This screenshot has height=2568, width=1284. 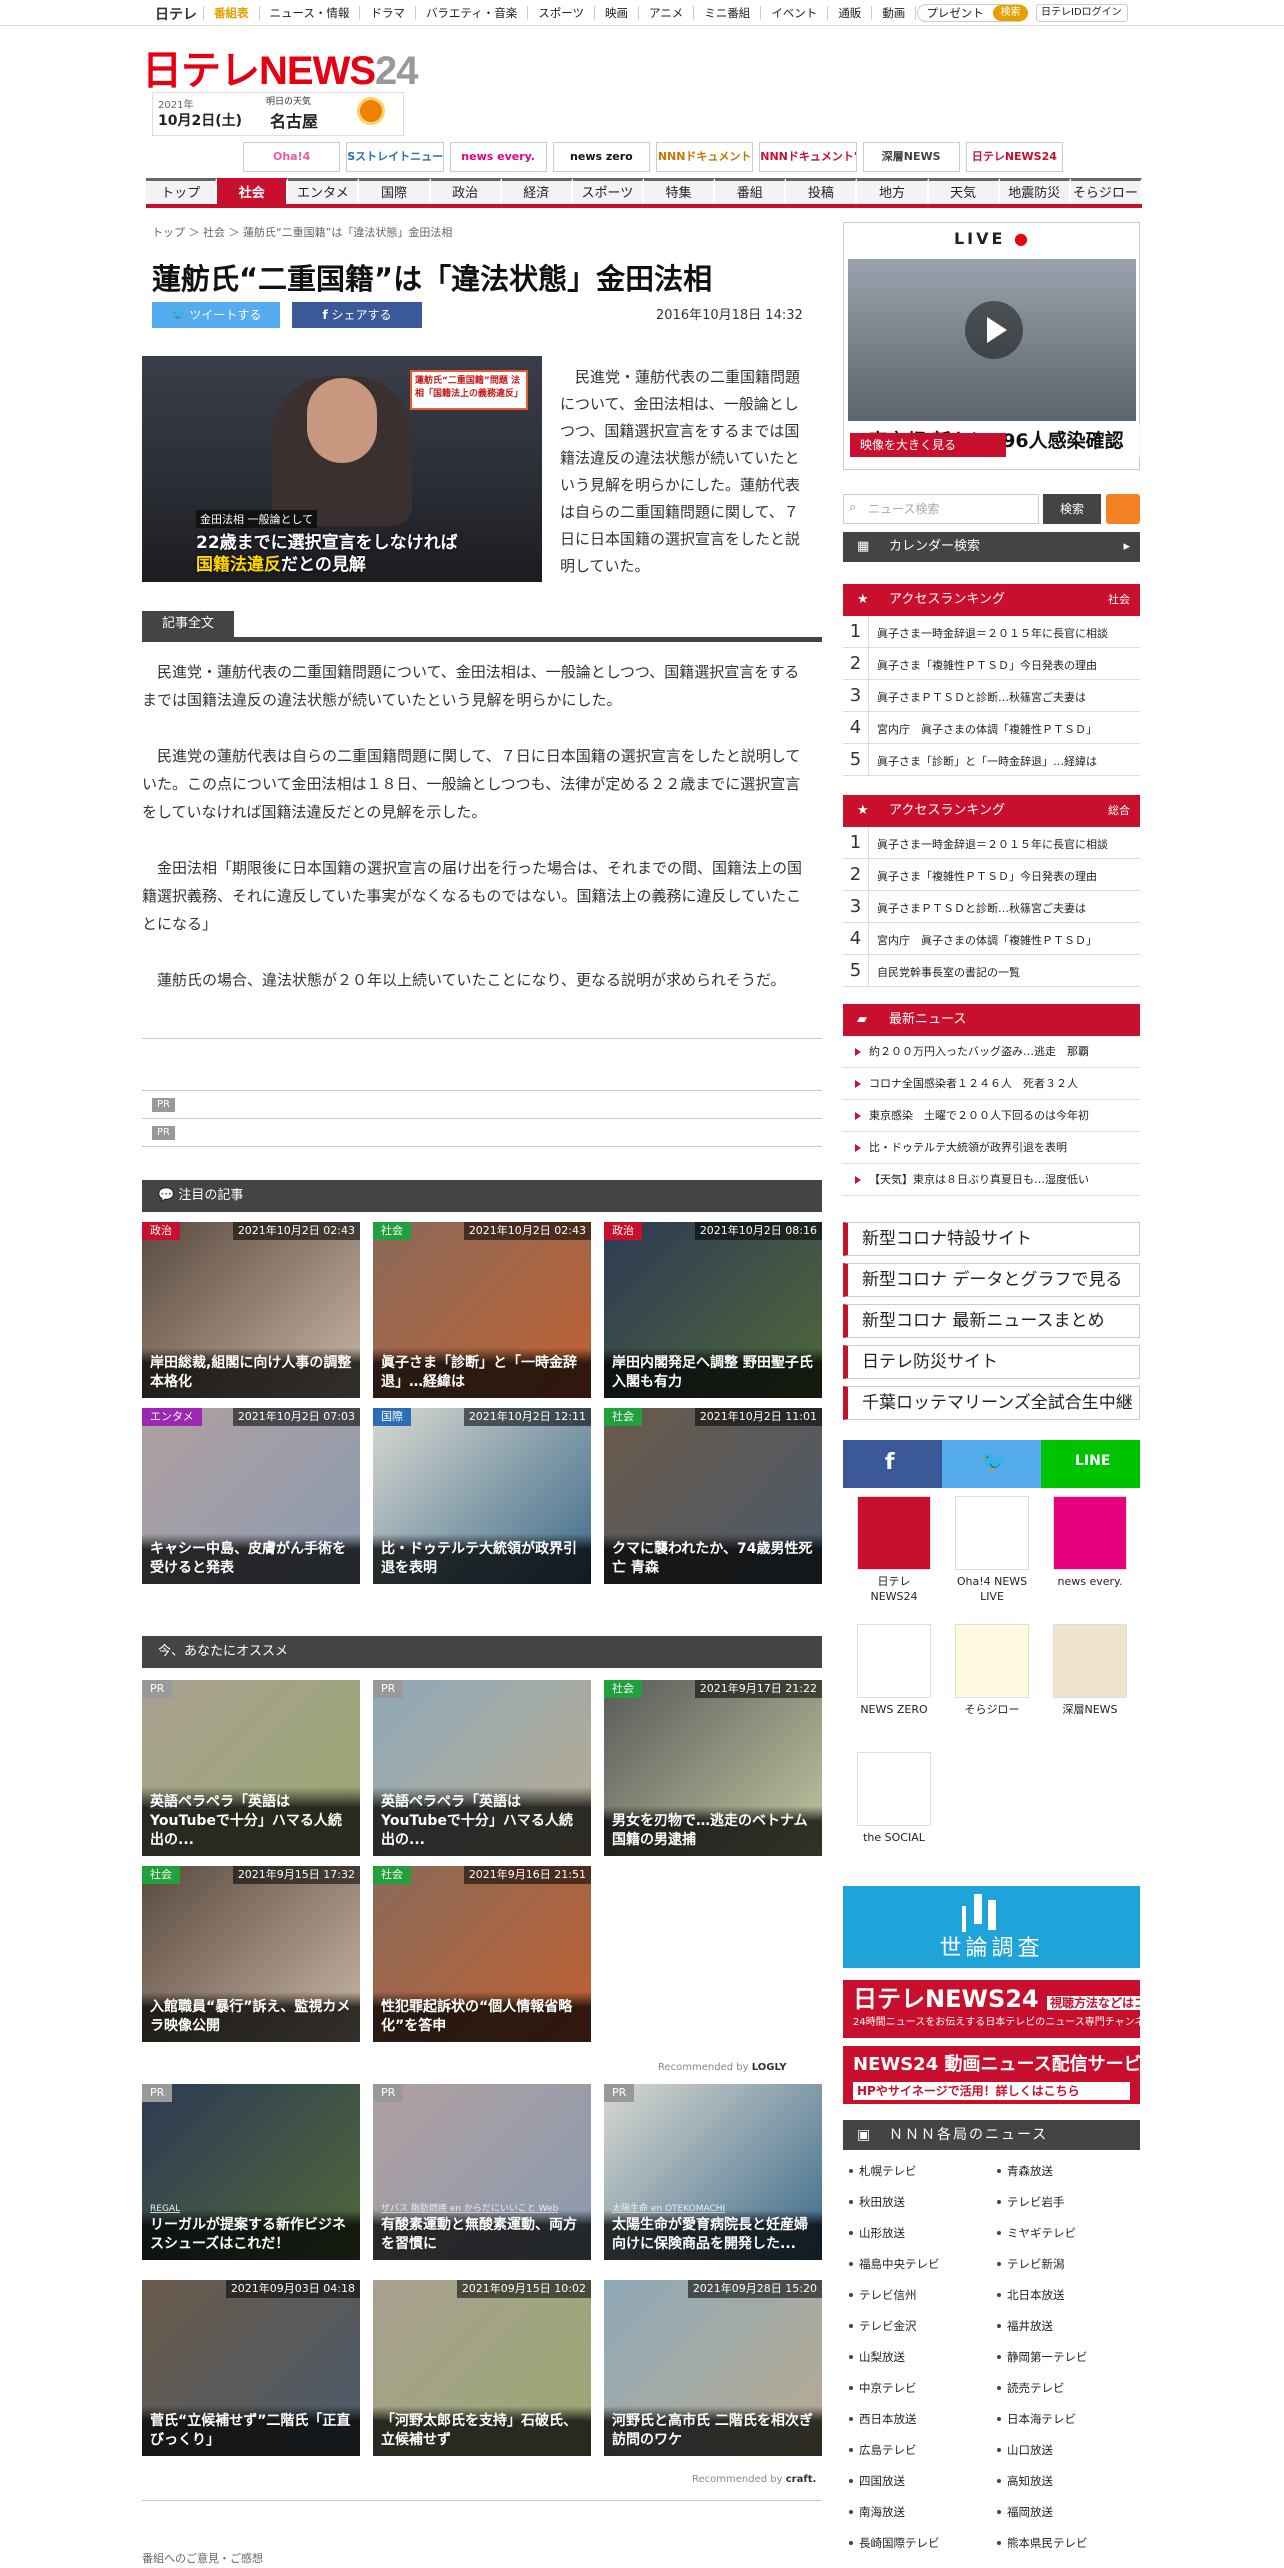 What do you see at coordinates (894, 1550) in the screenshot?
I see `program-logo: 日テレNEWS24` at bounding box center [894, 1550].